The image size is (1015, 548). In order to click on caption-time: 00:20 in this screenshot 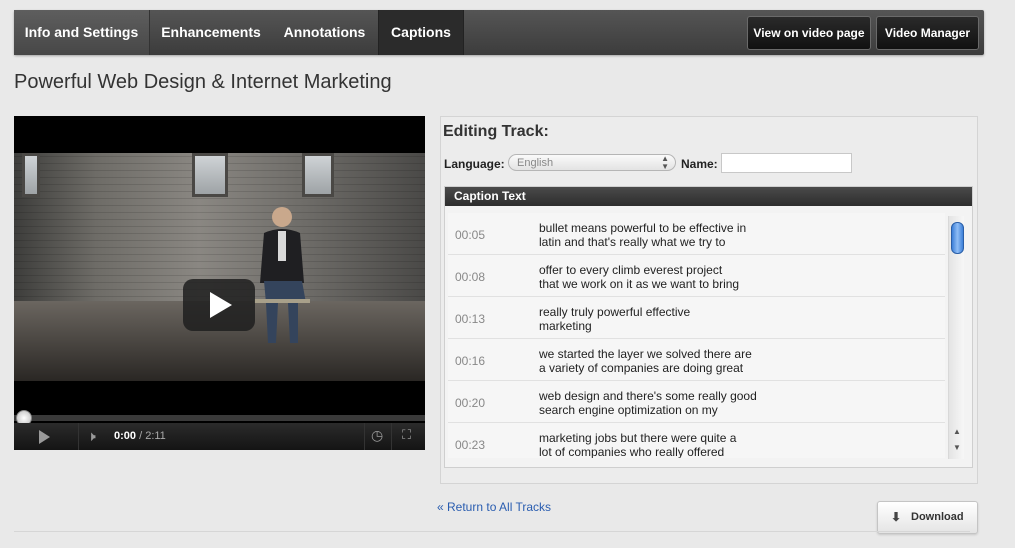, I will do `click(470, 403)`.